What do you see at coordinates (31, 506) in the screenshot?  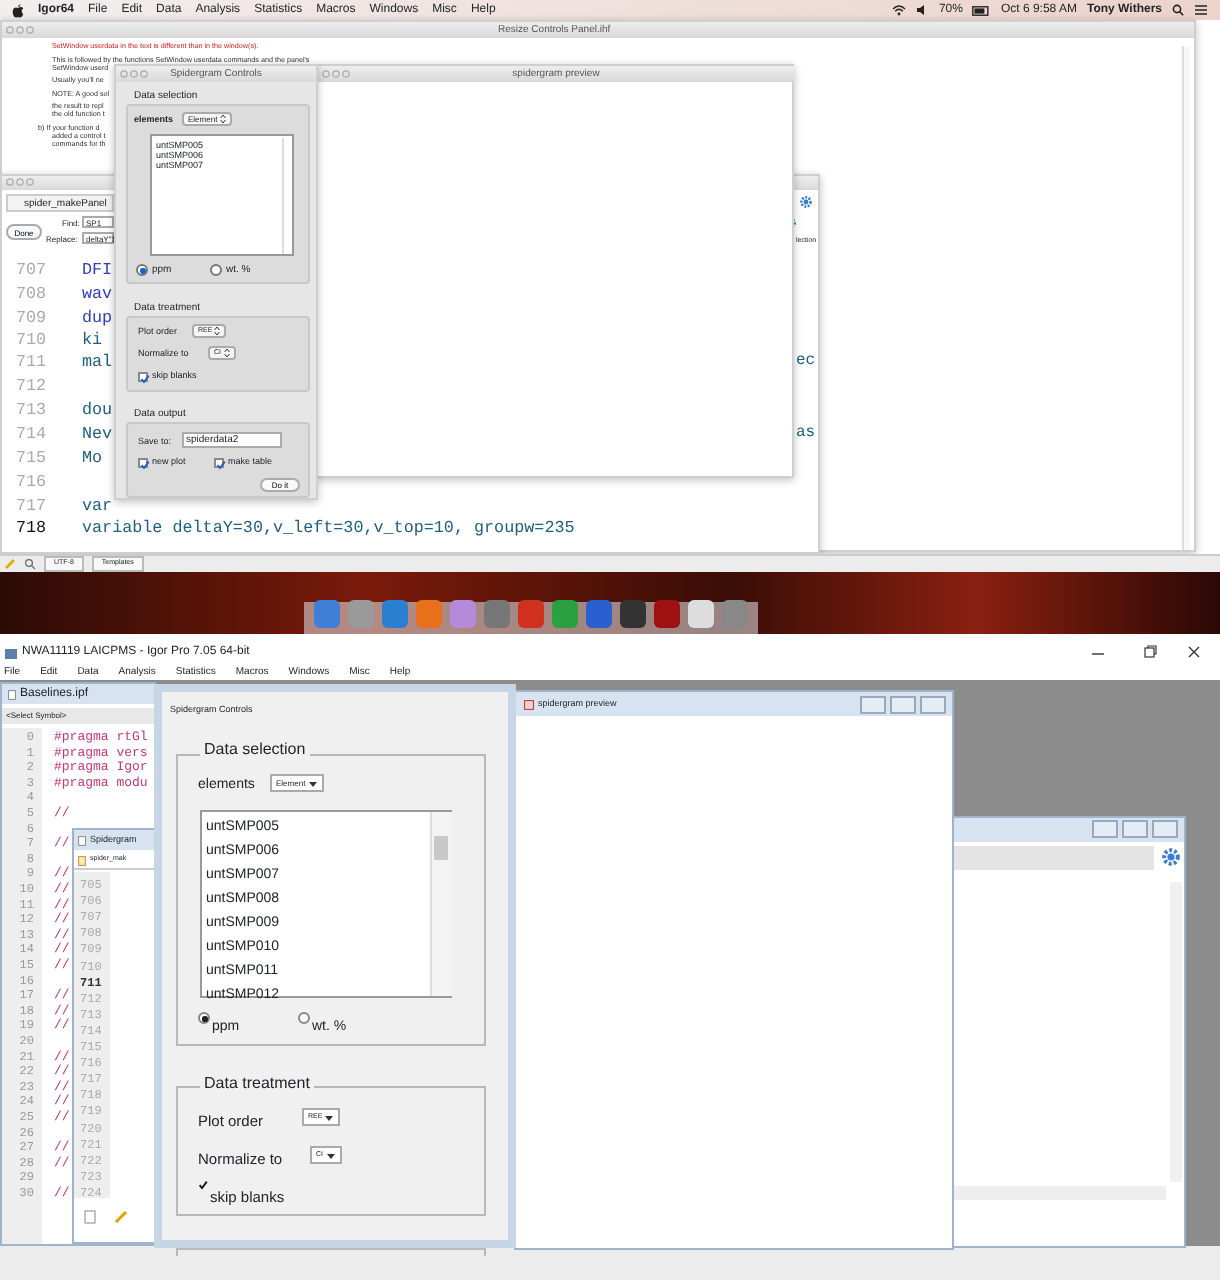 I see `line-number: 717` at bounding box center [31, 506].